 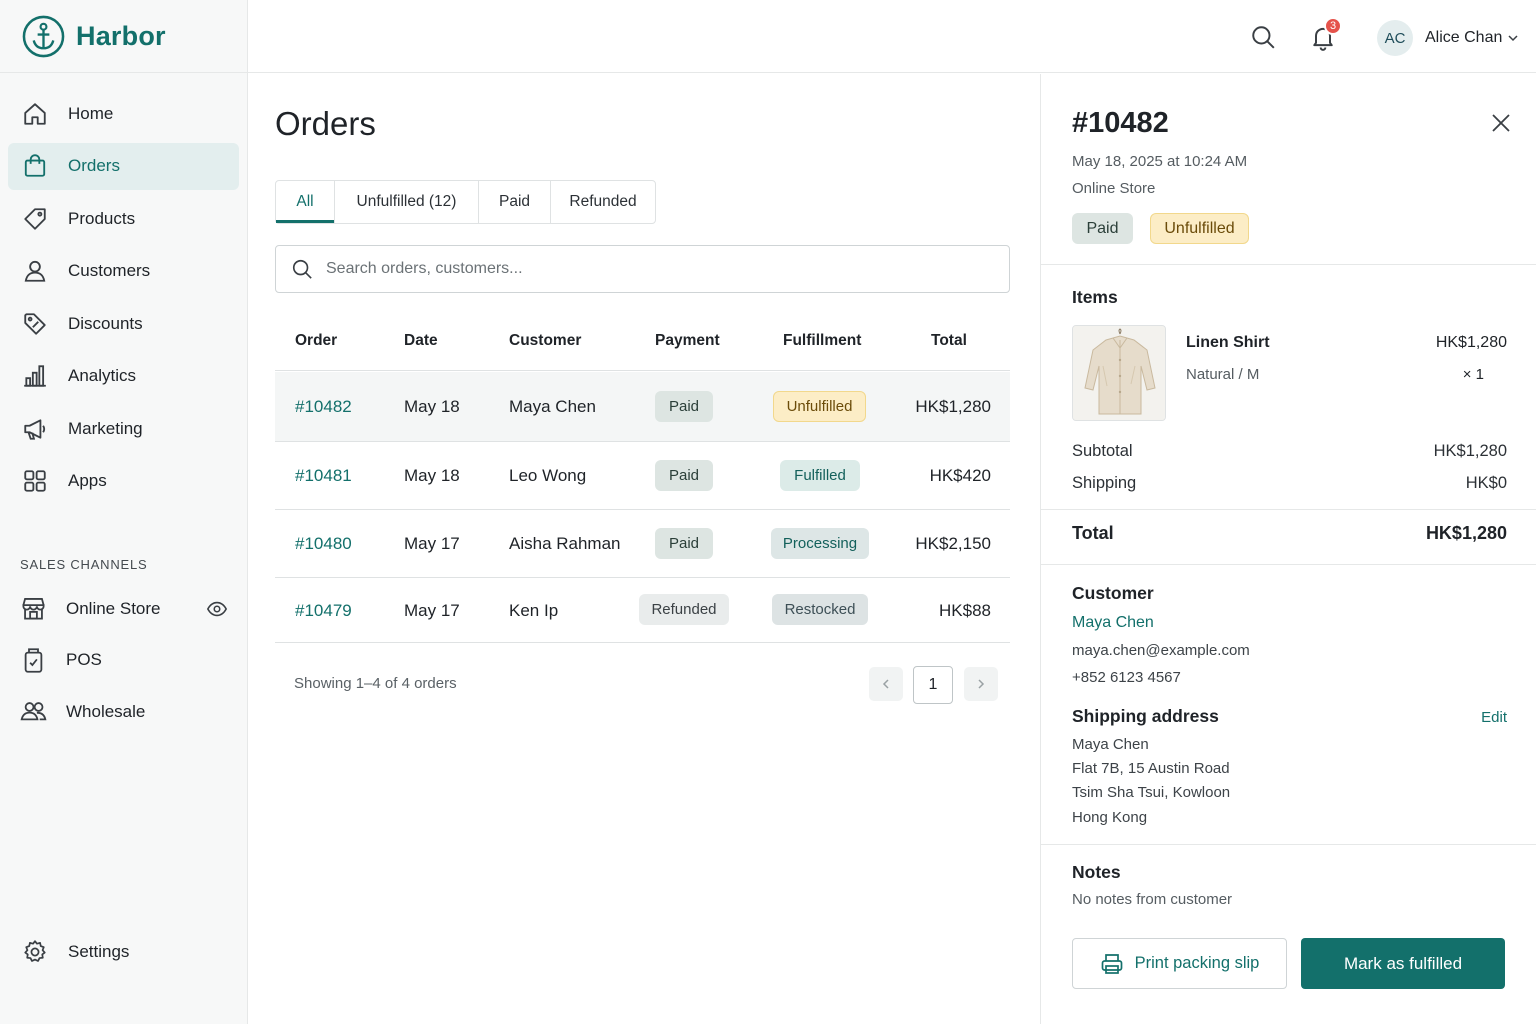 What do you see at coordinates (1093, 533) in the screenshot?
I see `total-label: Total` at bounding box center [1093, 533].